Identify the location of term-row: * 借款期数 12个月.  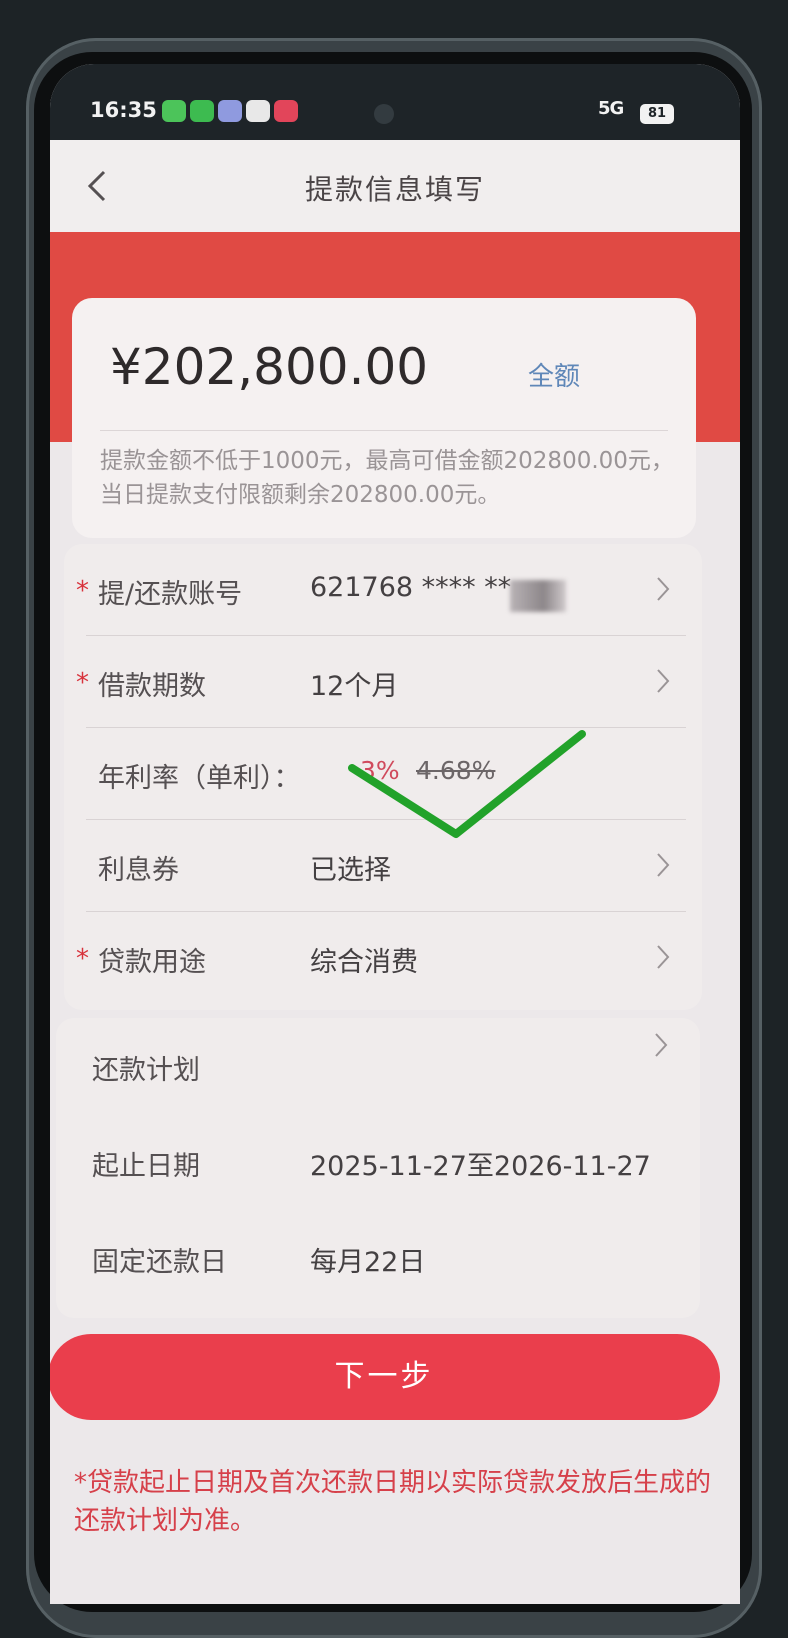
(383, 682).